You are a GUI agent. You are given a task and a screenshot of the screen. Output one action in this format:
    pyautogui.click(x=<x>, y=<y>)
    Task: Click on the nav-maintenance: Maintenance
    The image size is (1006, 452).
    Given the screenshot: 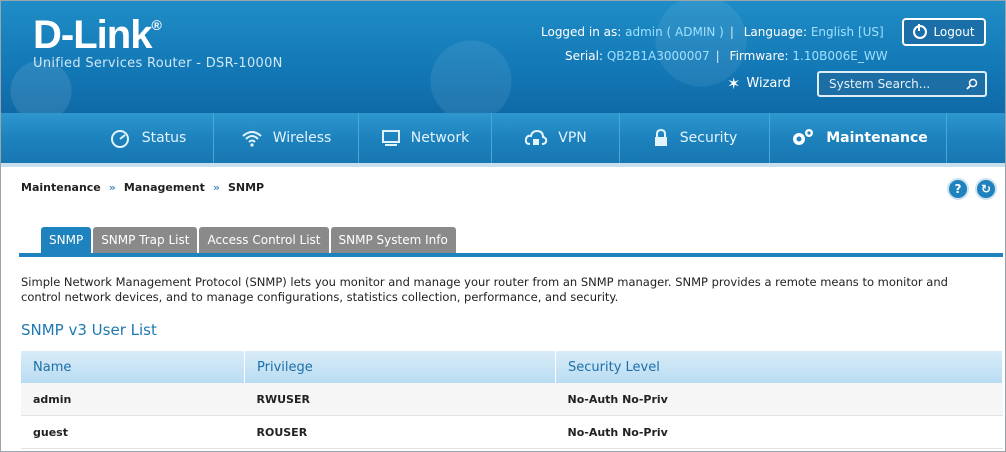 What is the action you would take?
    pyautogui.click(x=858, y=138)
    